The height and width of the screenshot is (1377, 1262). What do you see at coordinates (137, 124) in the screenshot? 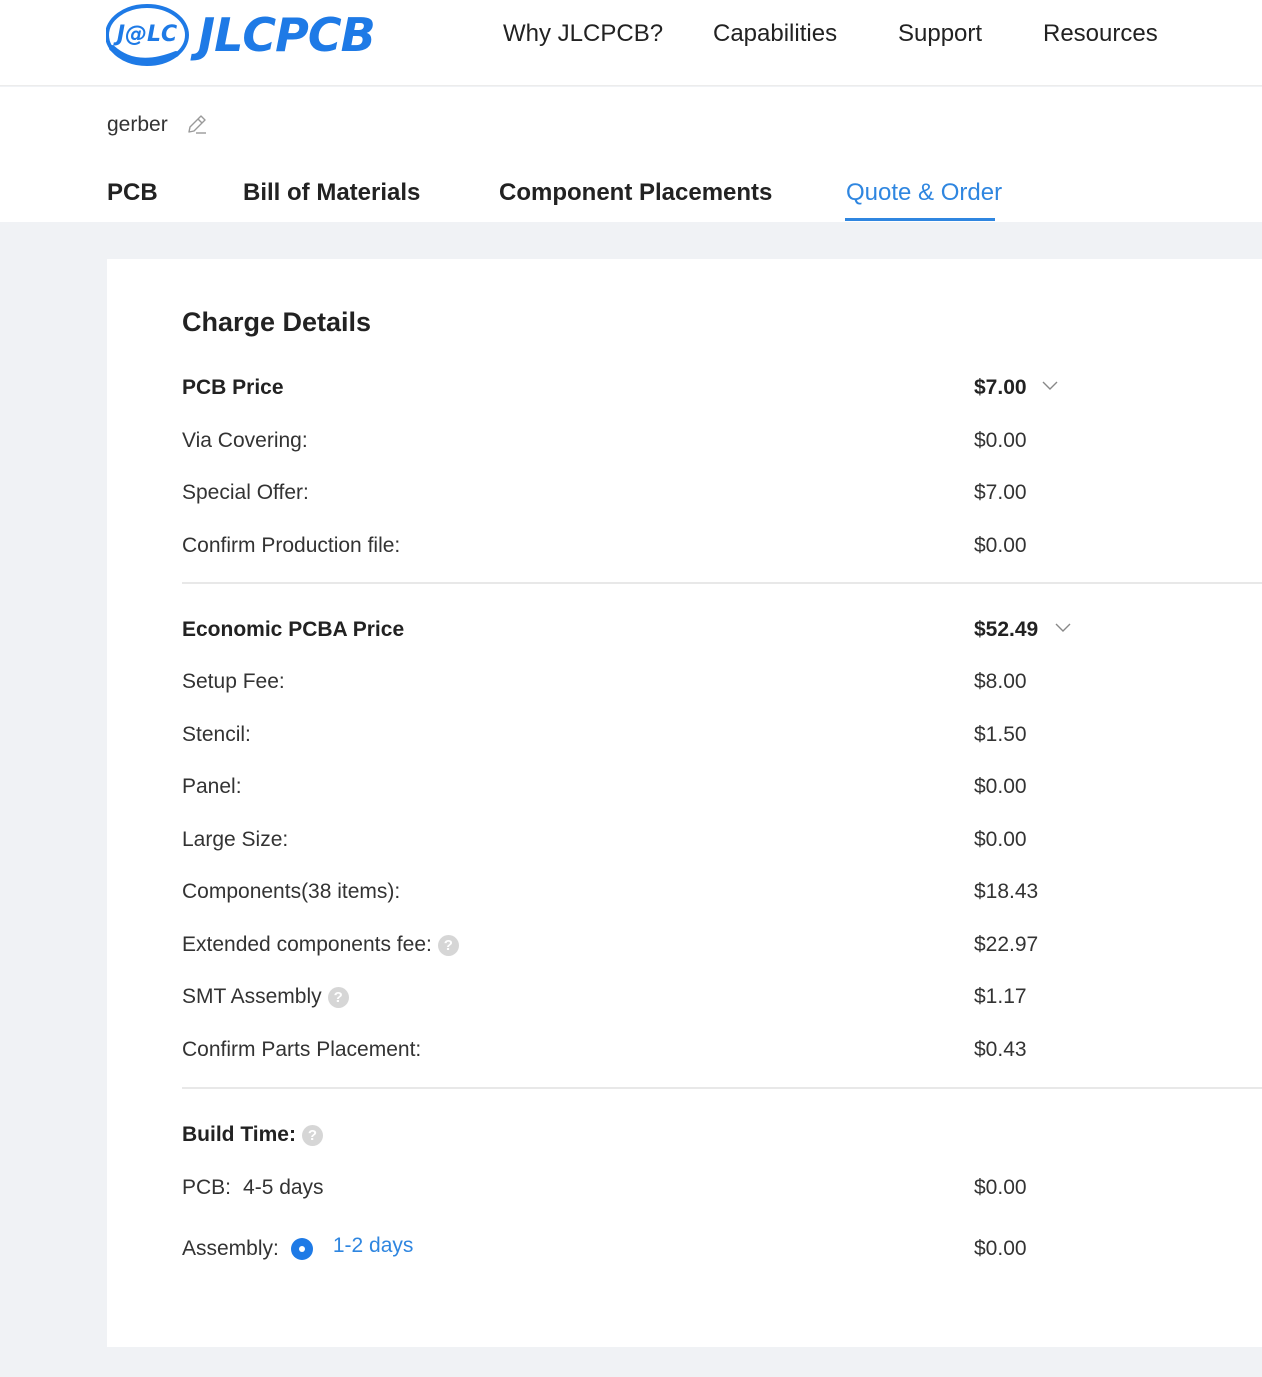
I see `file-name: gerber` at bounding box center [137, 124].